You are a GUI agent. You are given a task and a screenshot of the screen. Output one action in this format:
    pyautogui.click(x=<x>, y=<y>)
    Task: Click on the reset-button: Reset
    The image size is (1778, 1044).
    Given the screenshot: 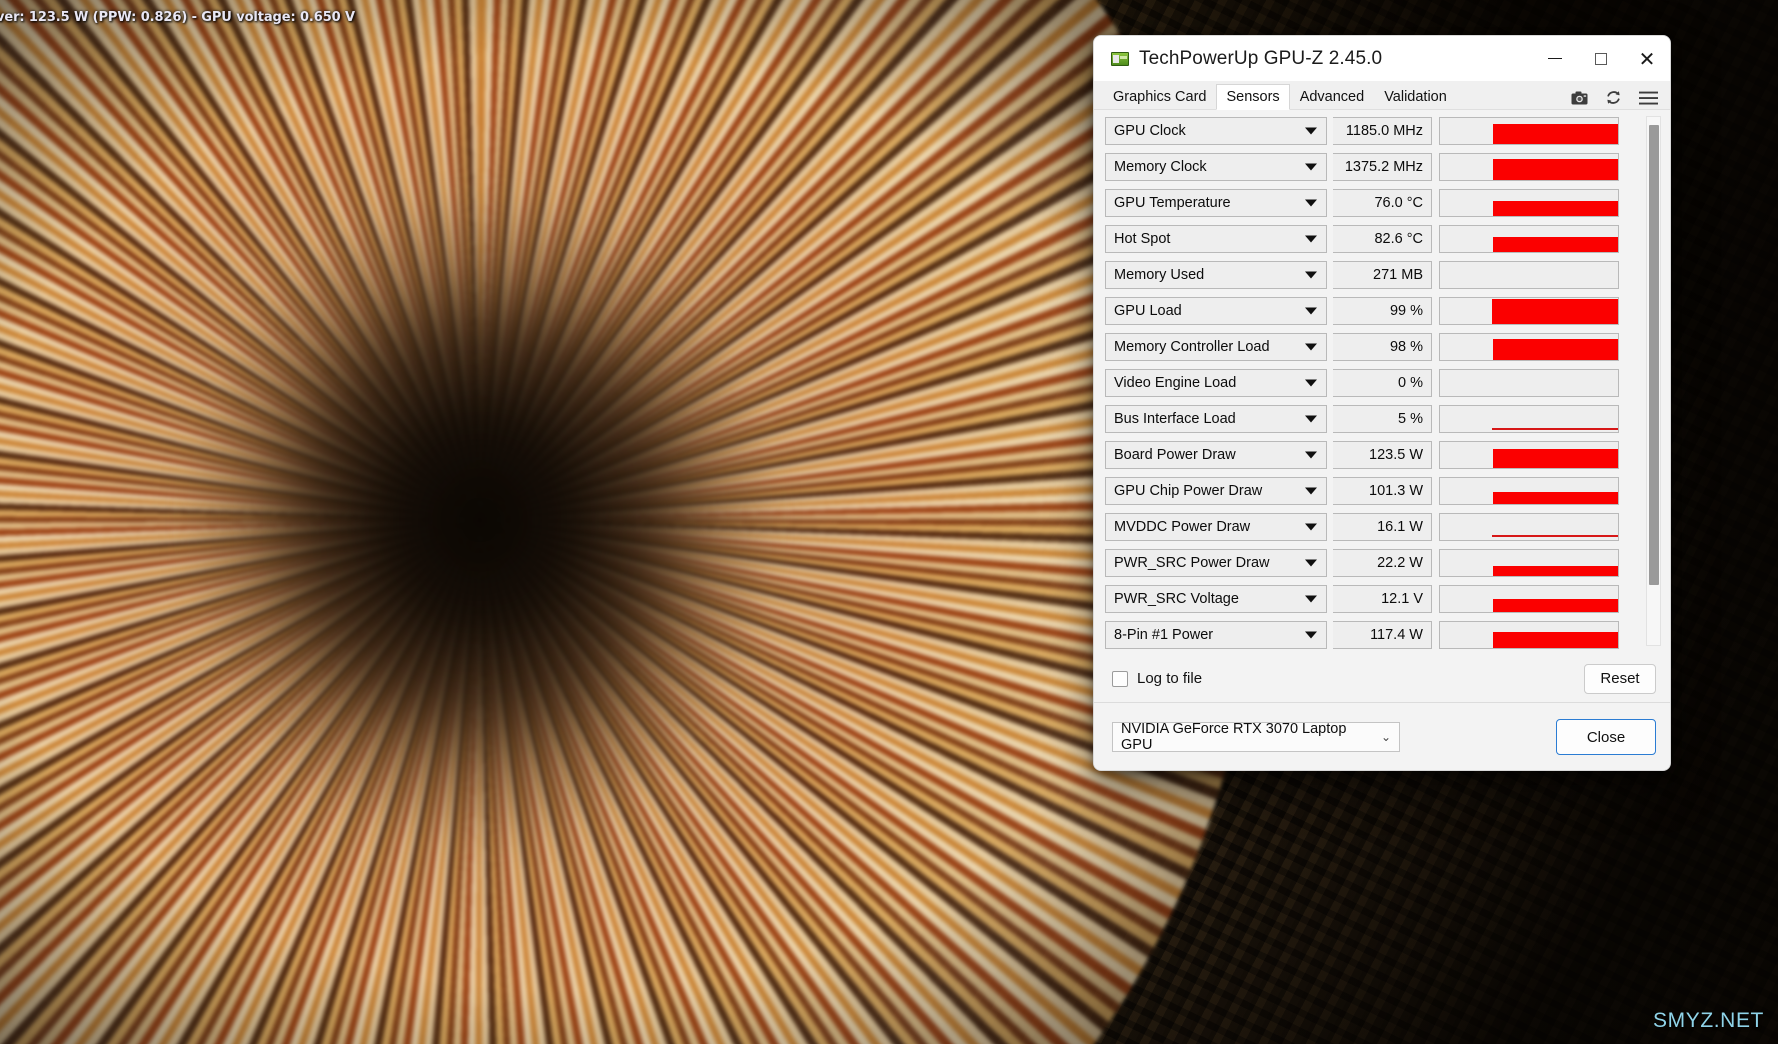 What is the action you would take?
    pyautogui.click(x=1620, y=678)
    